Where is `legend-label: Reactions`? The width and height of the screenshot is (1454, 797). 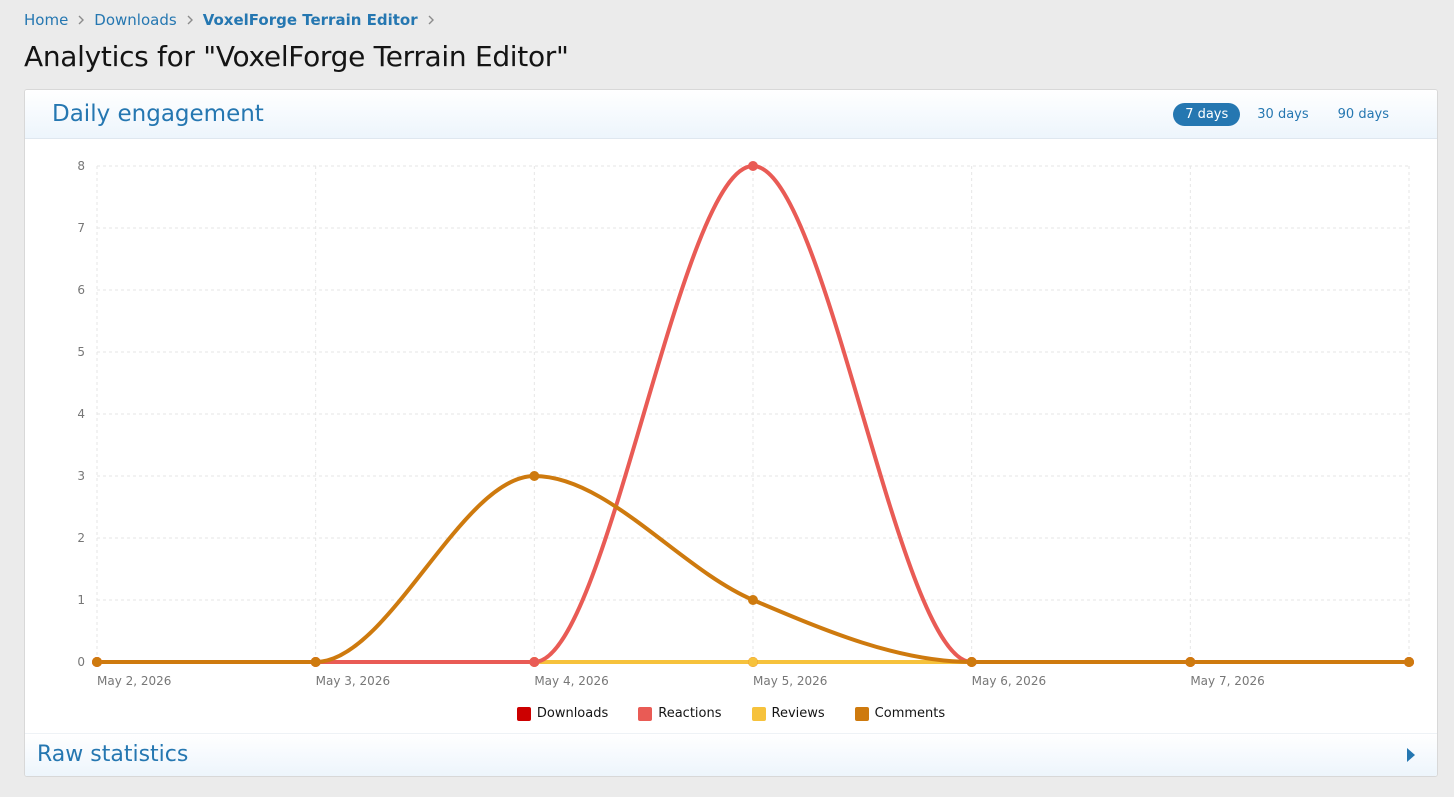 legend-label: Reactions is located at coordinates (690, 713).